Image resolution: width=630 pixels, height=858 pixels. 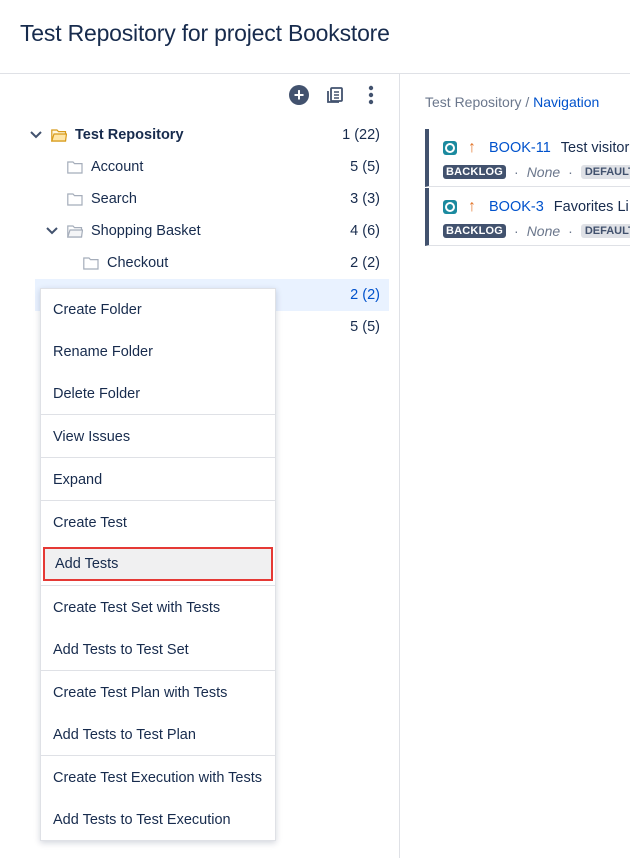 I want to click on page-title: Test Repository for project Bookstore, so click(x=205, y=33).